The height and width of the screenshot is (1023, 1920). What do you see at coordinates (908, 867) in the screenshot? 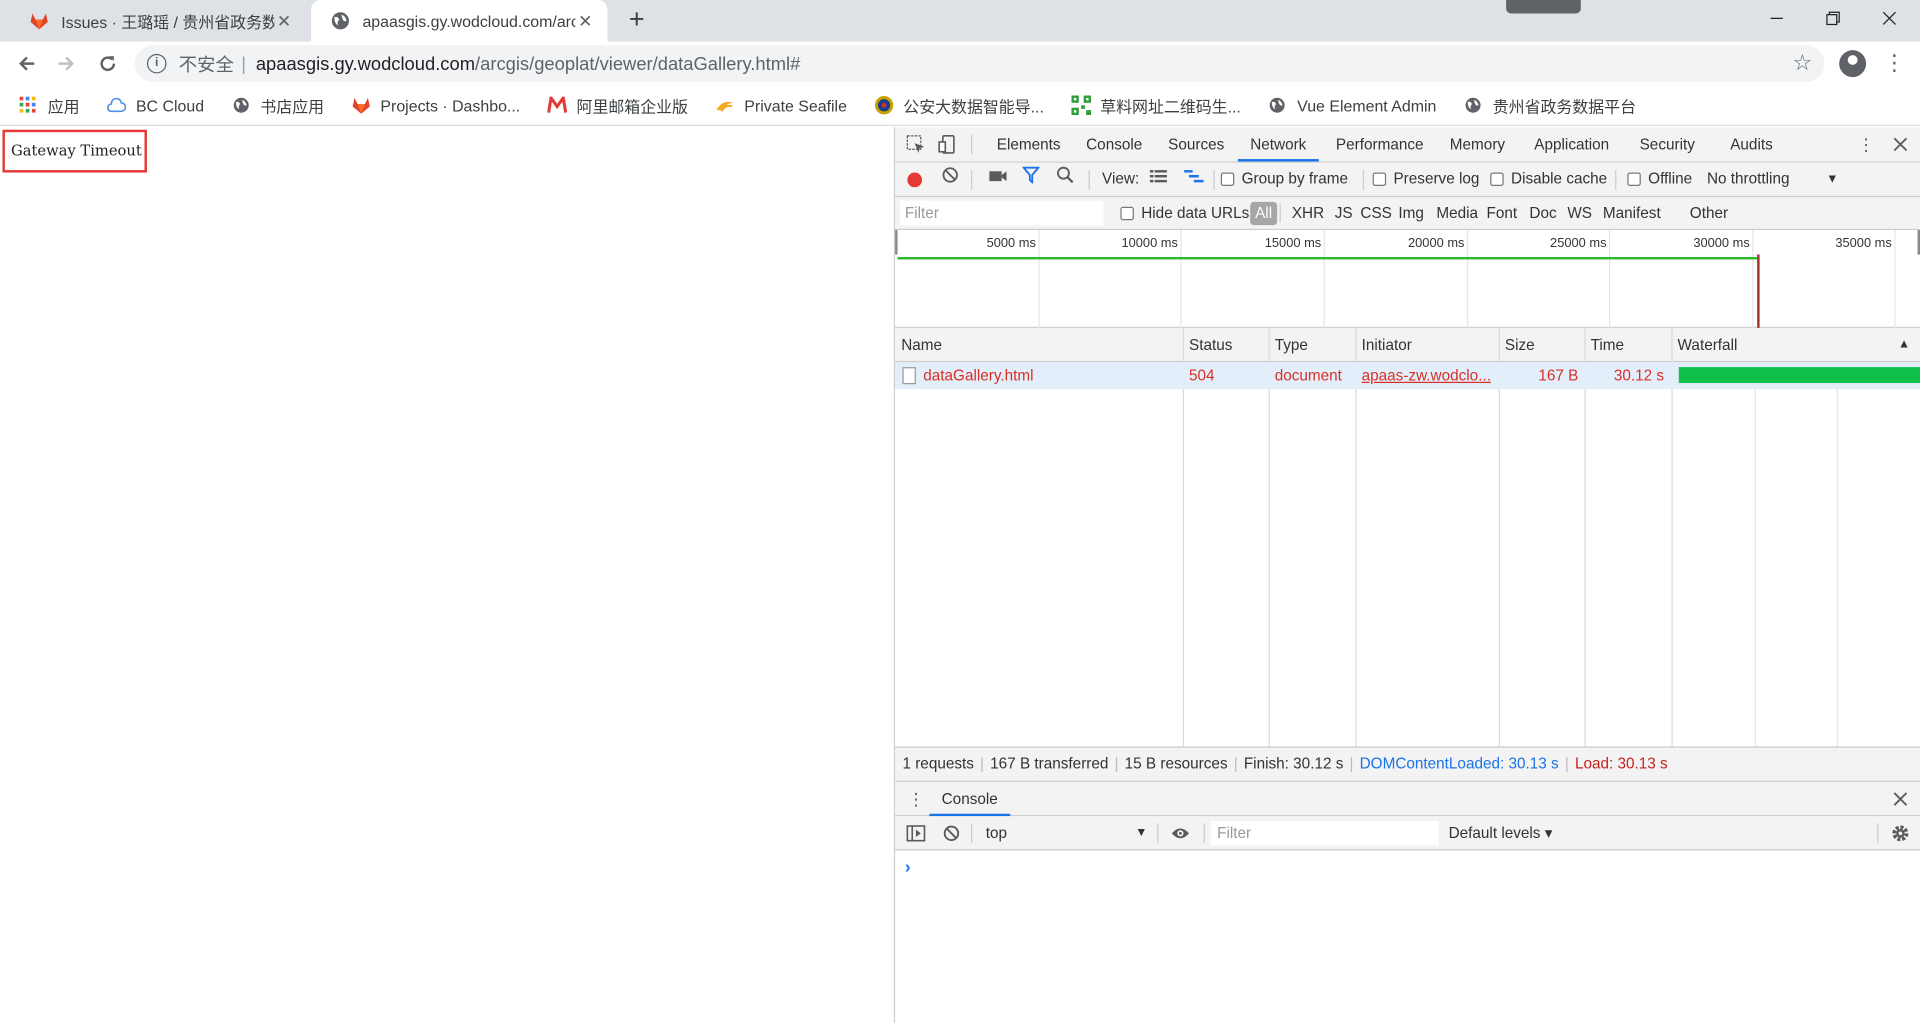
I see `console-prompt-icon: ›` at bounding box center [908, 867].